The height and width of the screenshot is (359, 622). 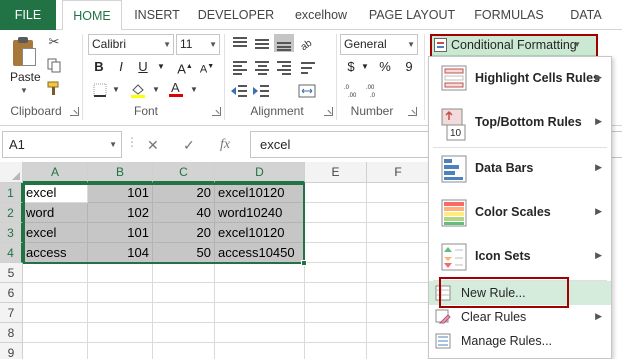 I want to click on cell-d4: access10450, so click(x=260, y=253).